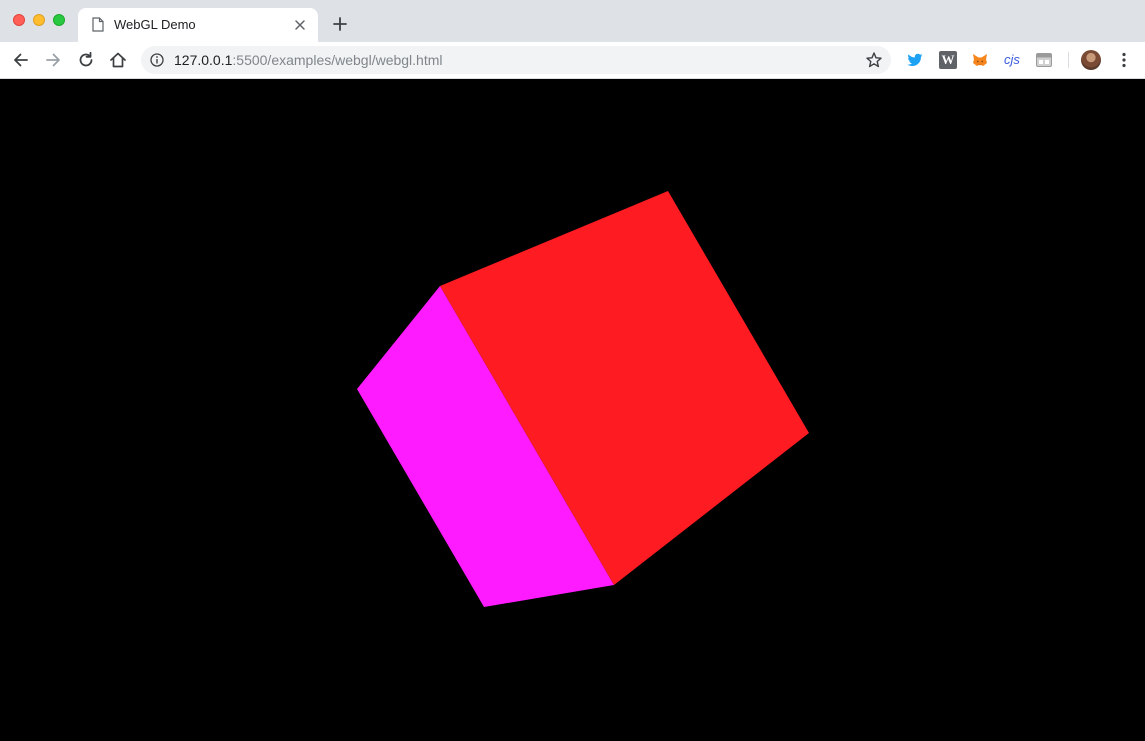 This screenshot has height=741, width=1145. Describe the element at coordinates (155, 24) in the screenshot. I see `tab-title: WebGL Demo` at that location.